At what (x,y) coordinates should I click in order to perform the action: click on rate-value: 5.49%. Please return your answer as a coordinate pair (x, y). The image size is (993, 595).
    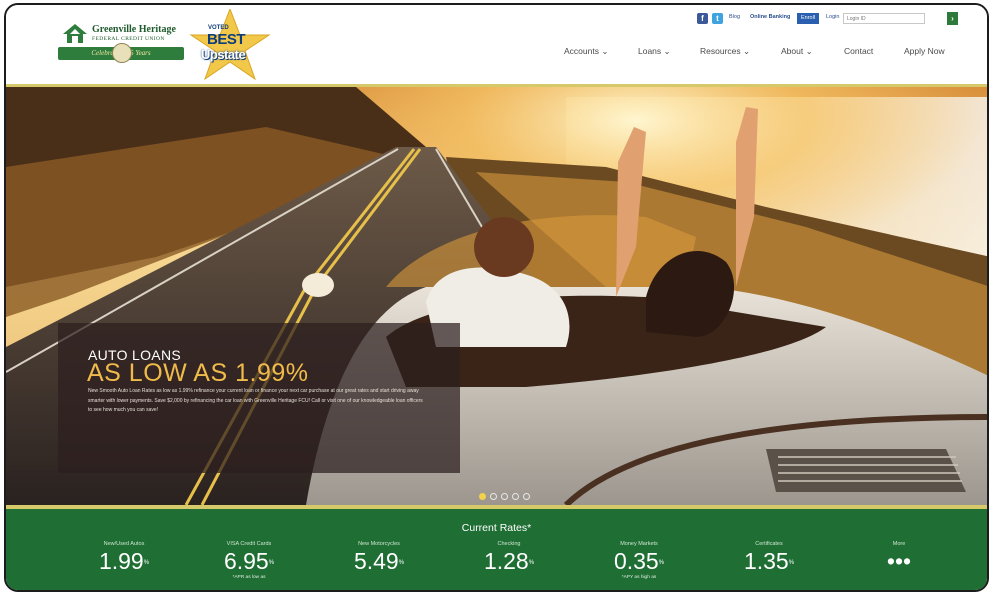
    Looking at the image, I should click on (379, 561).